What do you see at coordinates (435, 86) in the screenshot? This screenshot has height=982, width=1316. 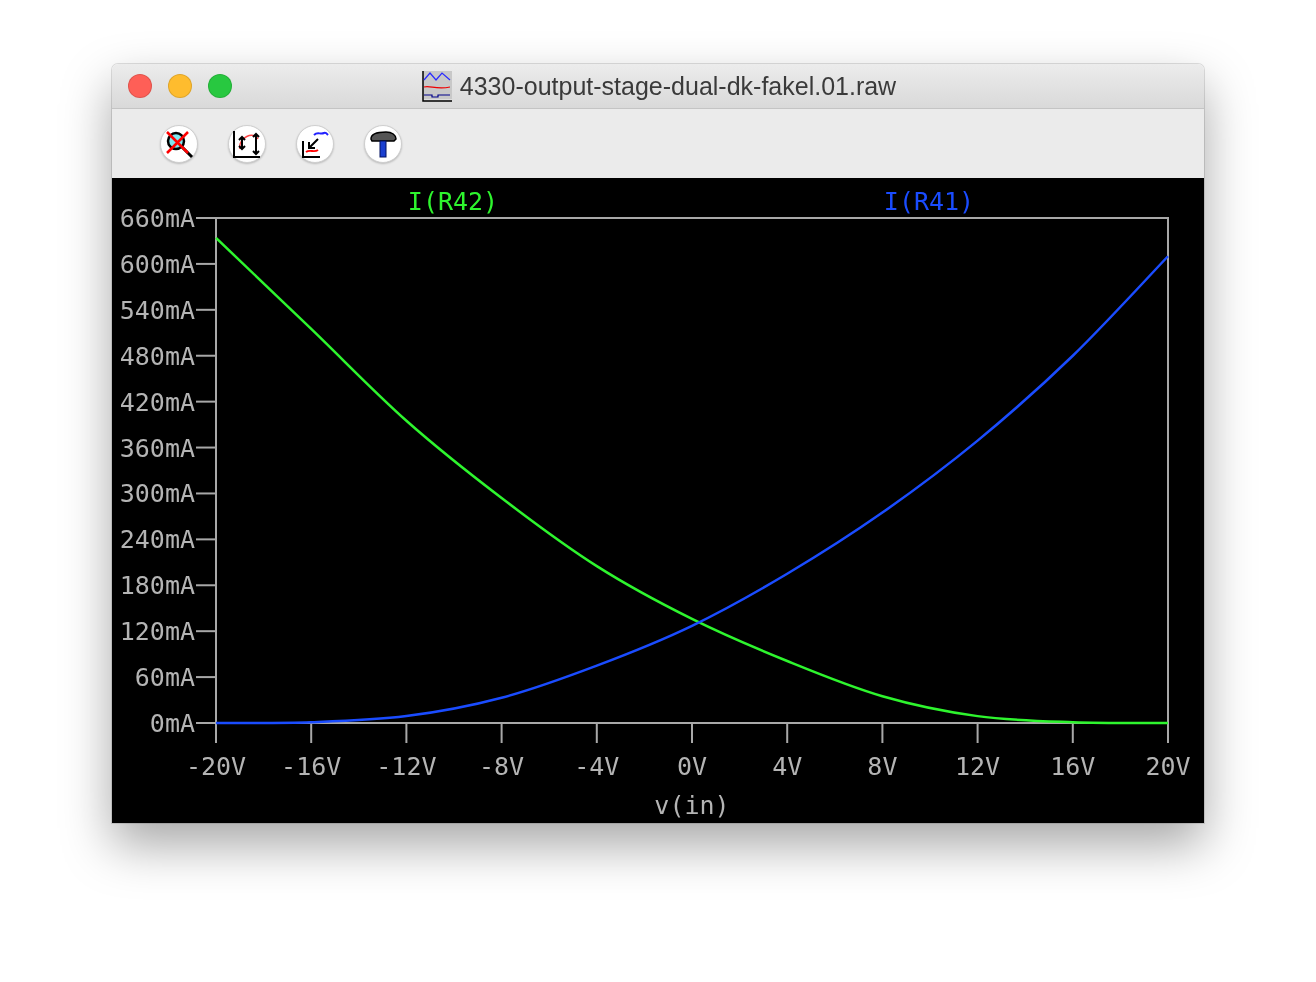 I see `waveform-document-icon` at bounding box center [435, 86].